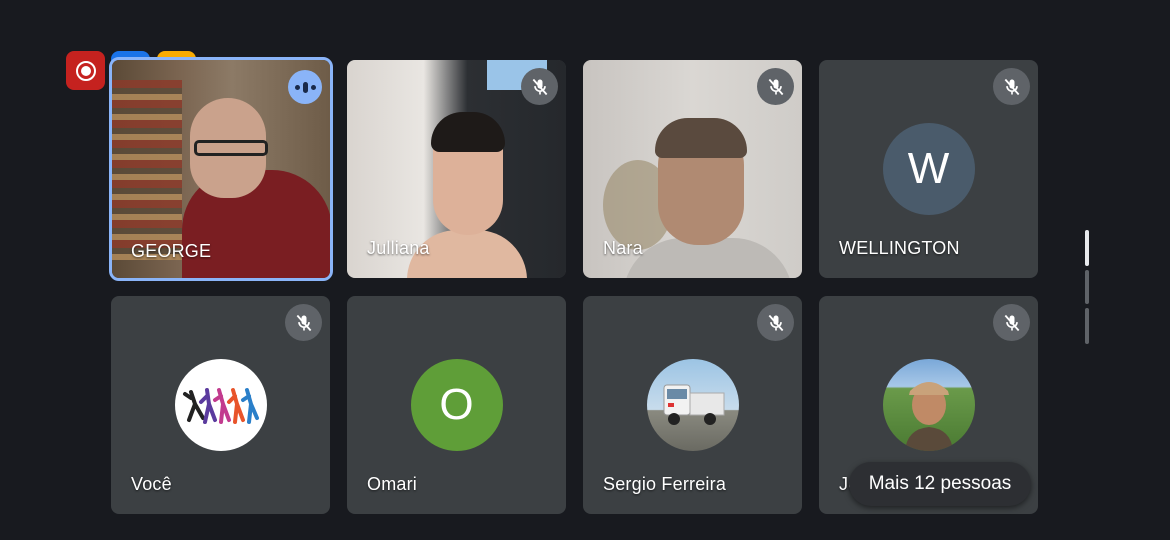 This screenshot has height=540, width=1170. I want to click on avatar-truck-photo, so click(692, 405).